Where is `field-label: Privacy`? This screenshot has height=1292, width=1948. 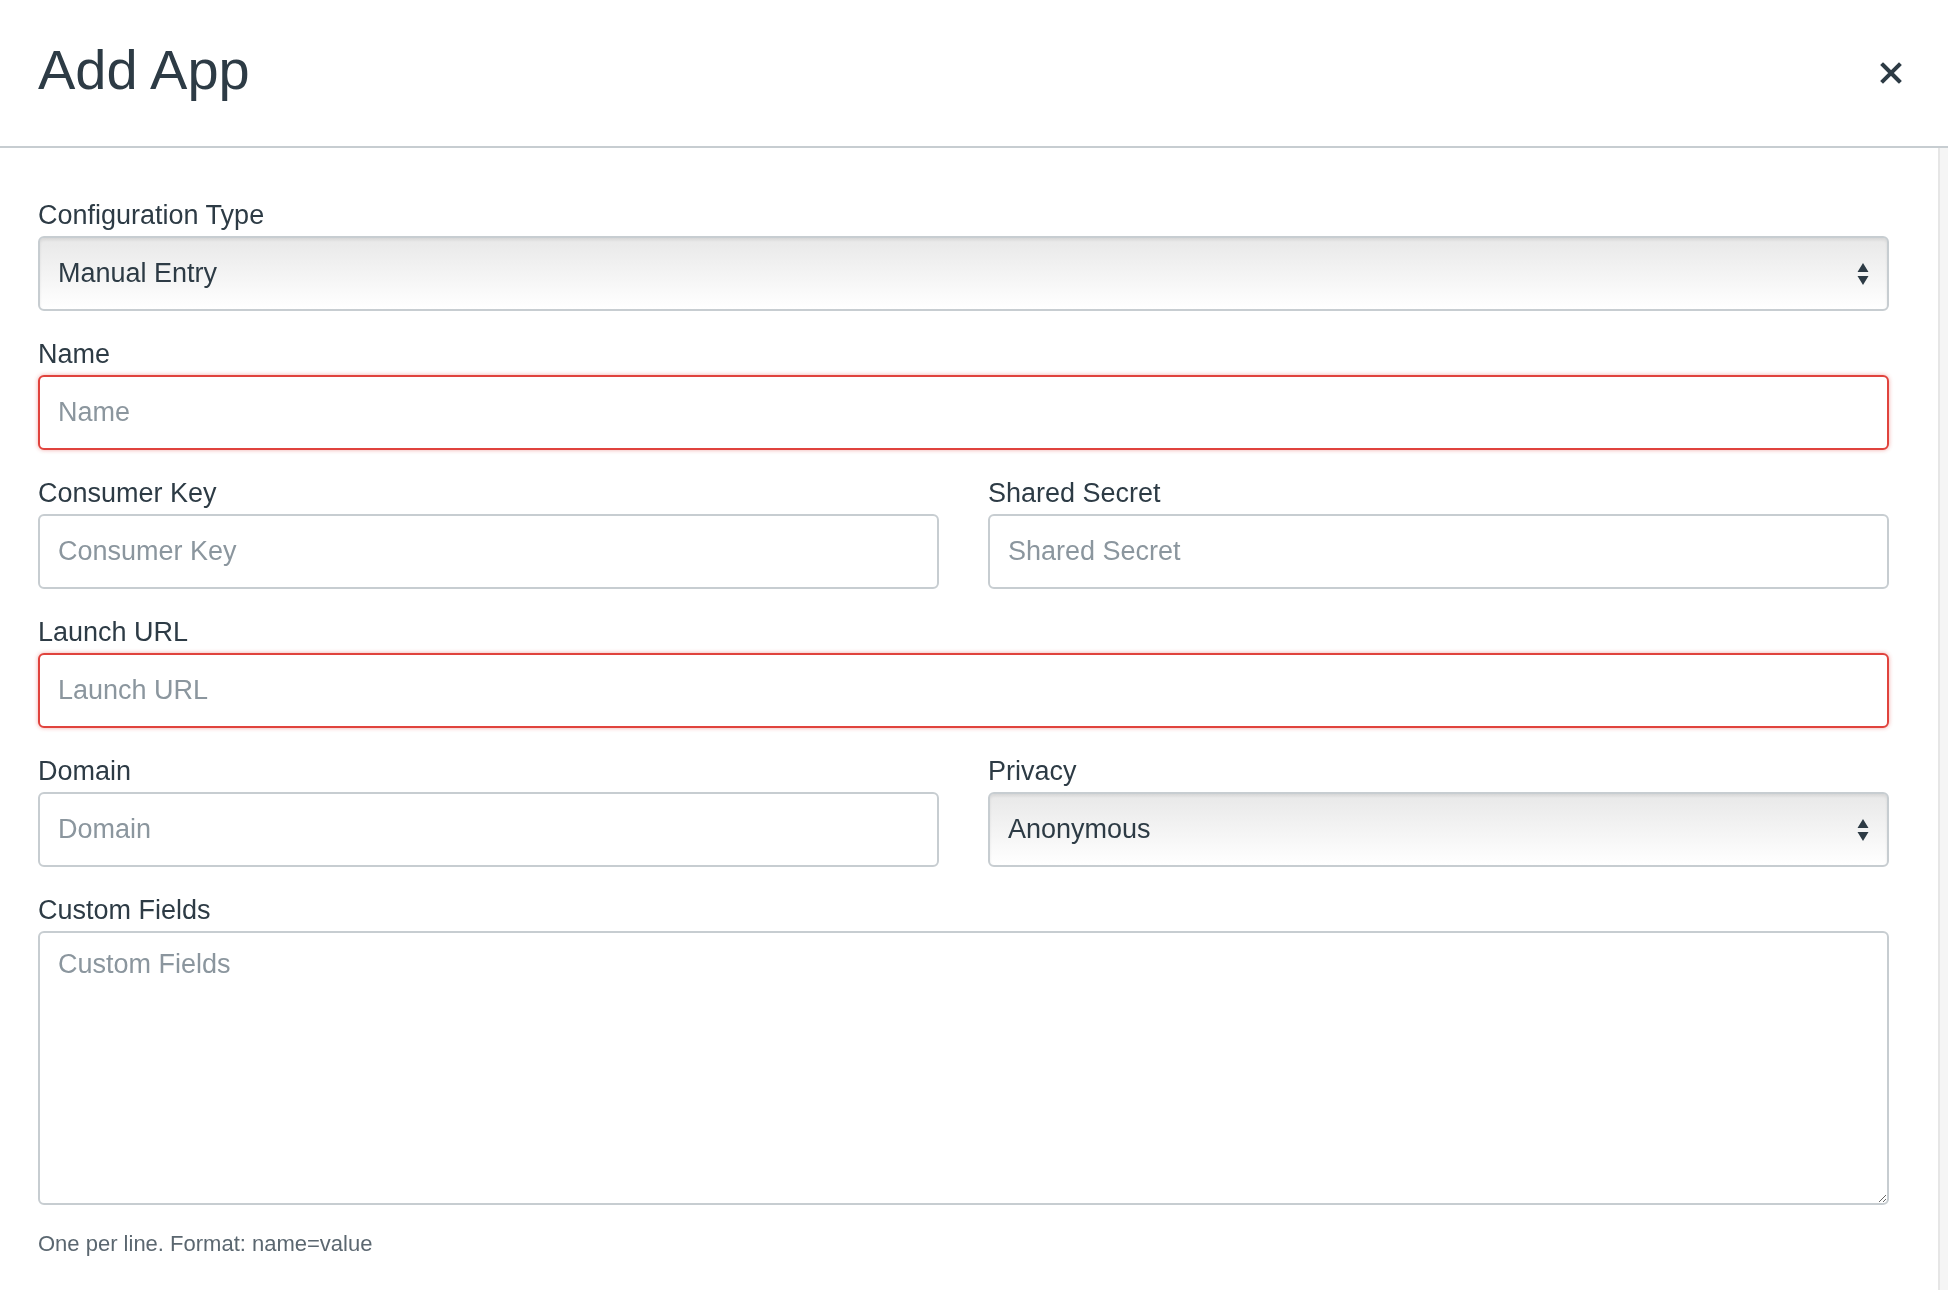
field-label: Privacy is located at coordinates (1033, 771).